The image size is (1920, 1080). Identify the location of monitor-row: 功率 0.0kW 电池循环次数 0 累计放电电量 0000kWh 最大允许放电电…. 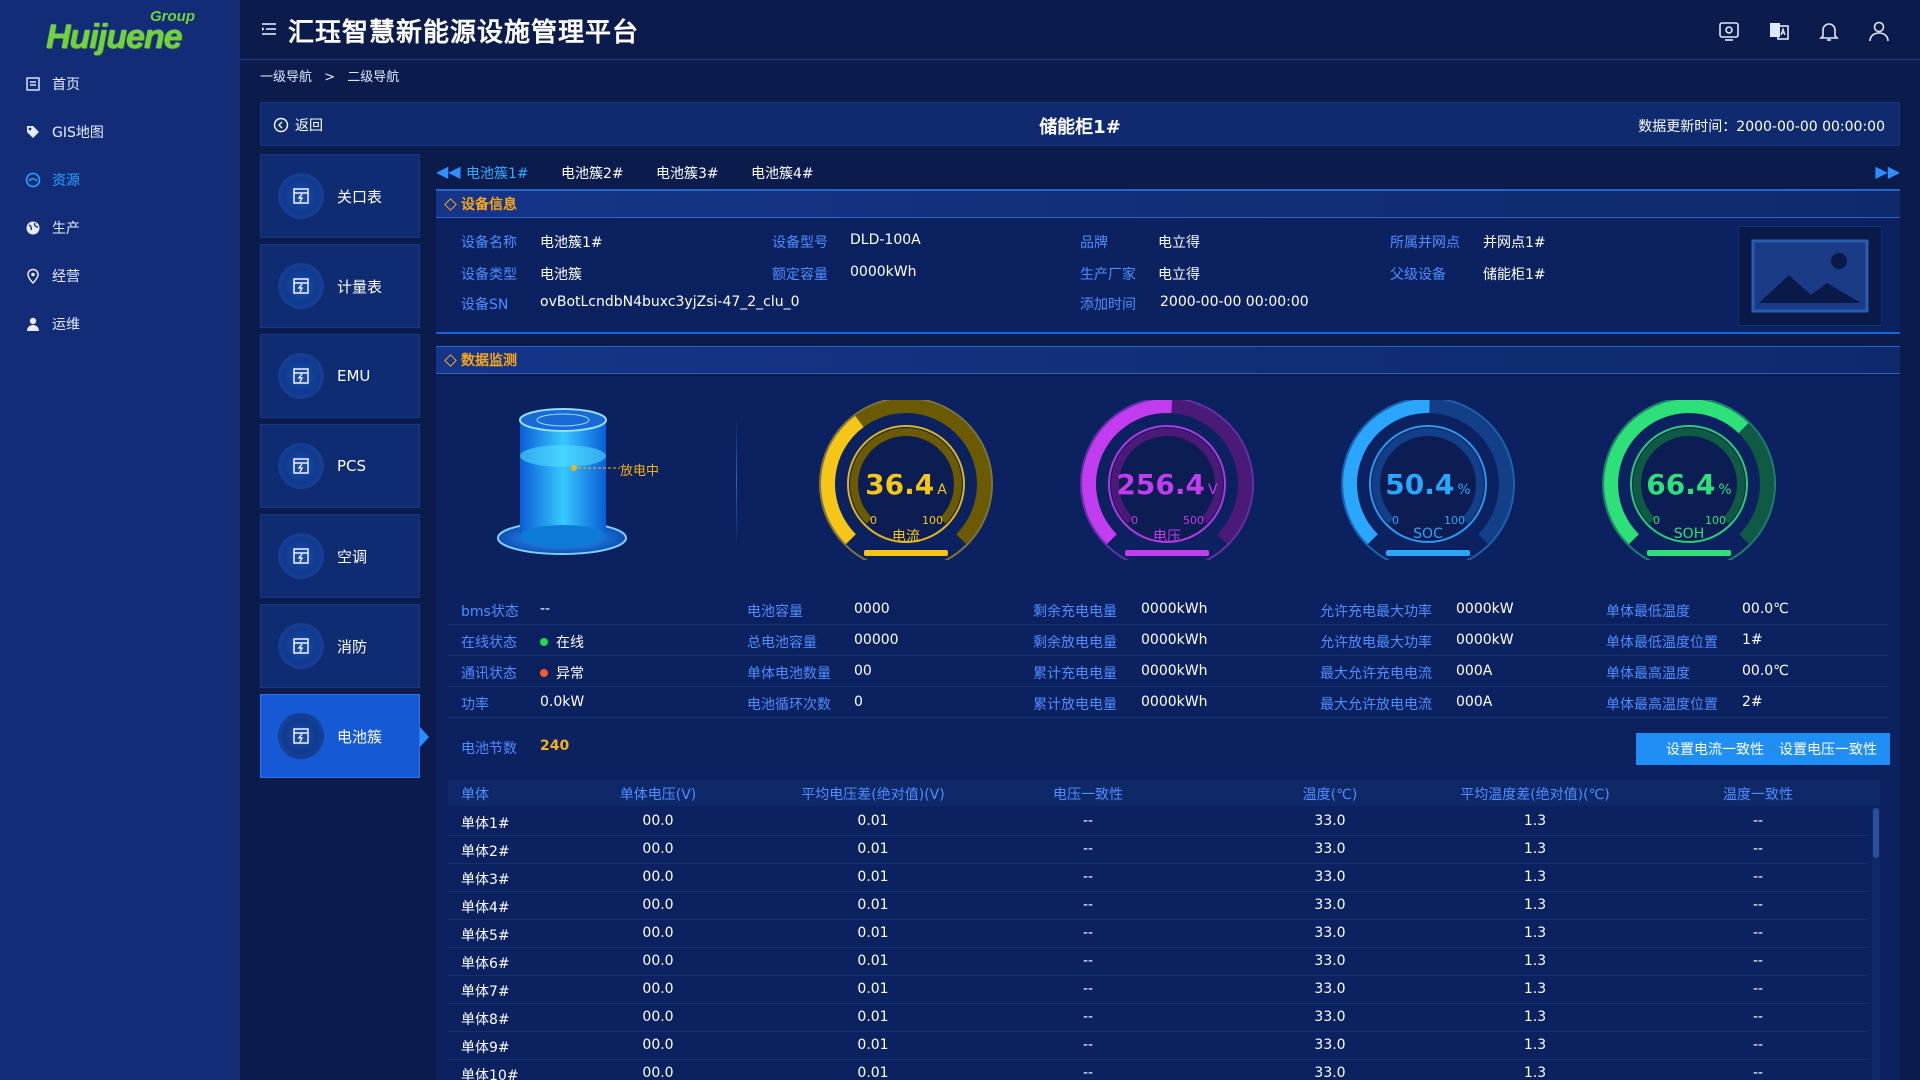
(1168, 703).